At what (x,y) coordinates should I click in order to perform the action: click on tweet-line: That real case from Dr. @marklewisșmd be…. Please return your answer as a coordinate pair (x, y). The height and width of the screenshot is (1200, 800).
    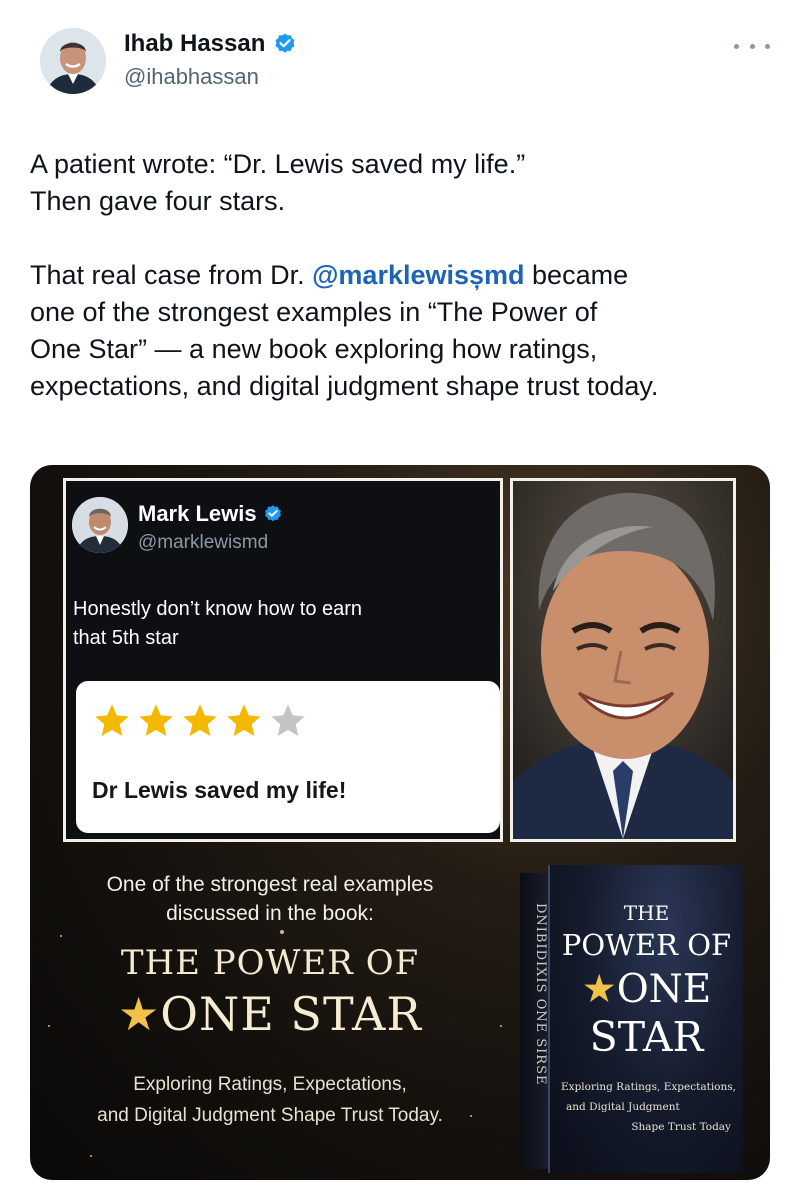
    Looking at the image, I should click on (329, 275).